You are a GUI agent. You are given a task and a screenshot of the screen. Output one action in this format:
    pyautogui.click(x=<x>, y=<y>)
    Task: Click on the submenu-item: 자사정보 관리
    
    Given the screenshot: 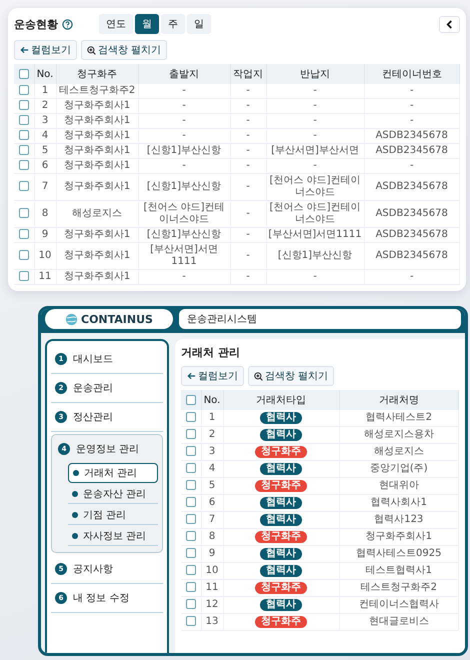 What is the action you would take?
    pyautogui.click(x=113, y=536)
    